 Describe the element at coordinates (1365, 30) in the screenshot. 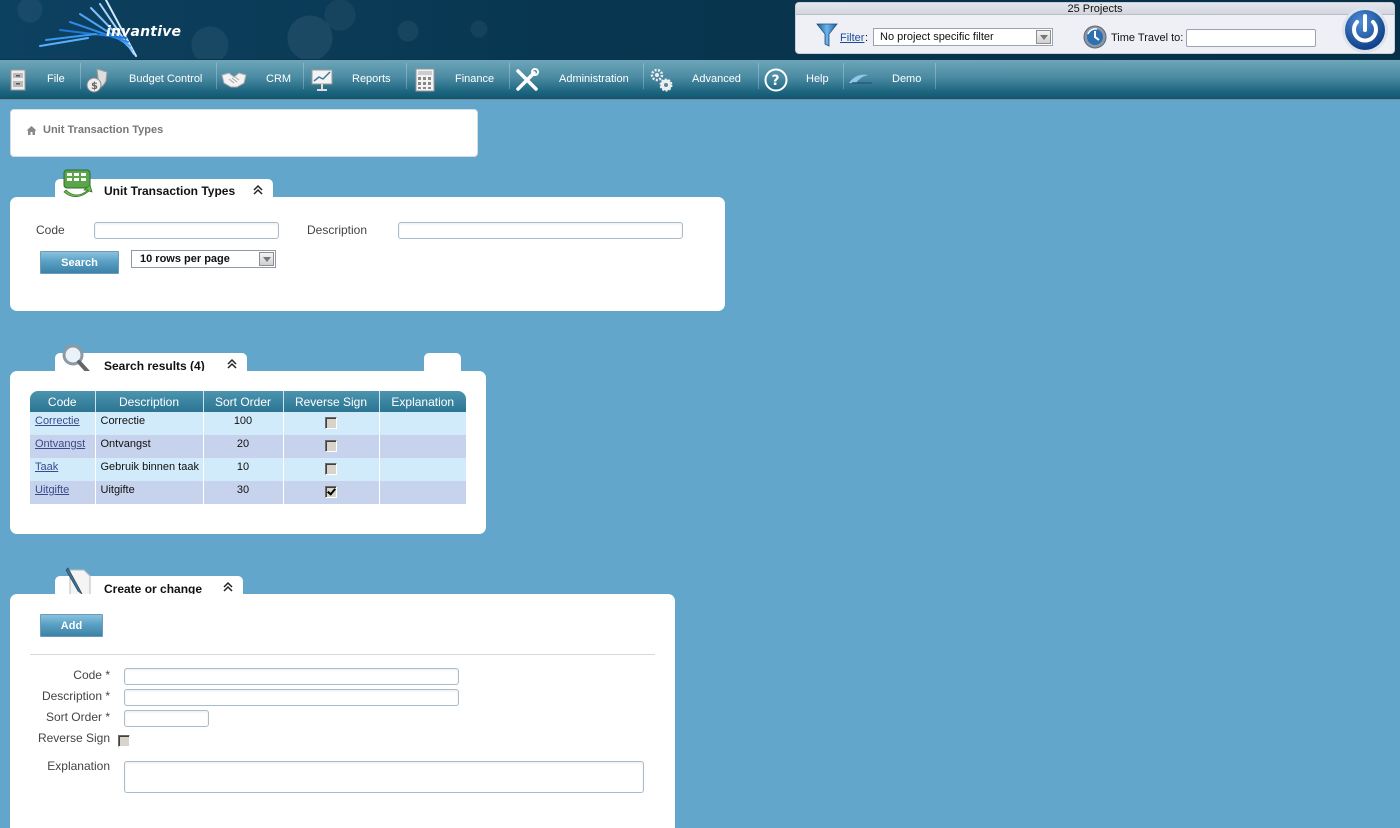

I see `logout-power-icon` at that location.